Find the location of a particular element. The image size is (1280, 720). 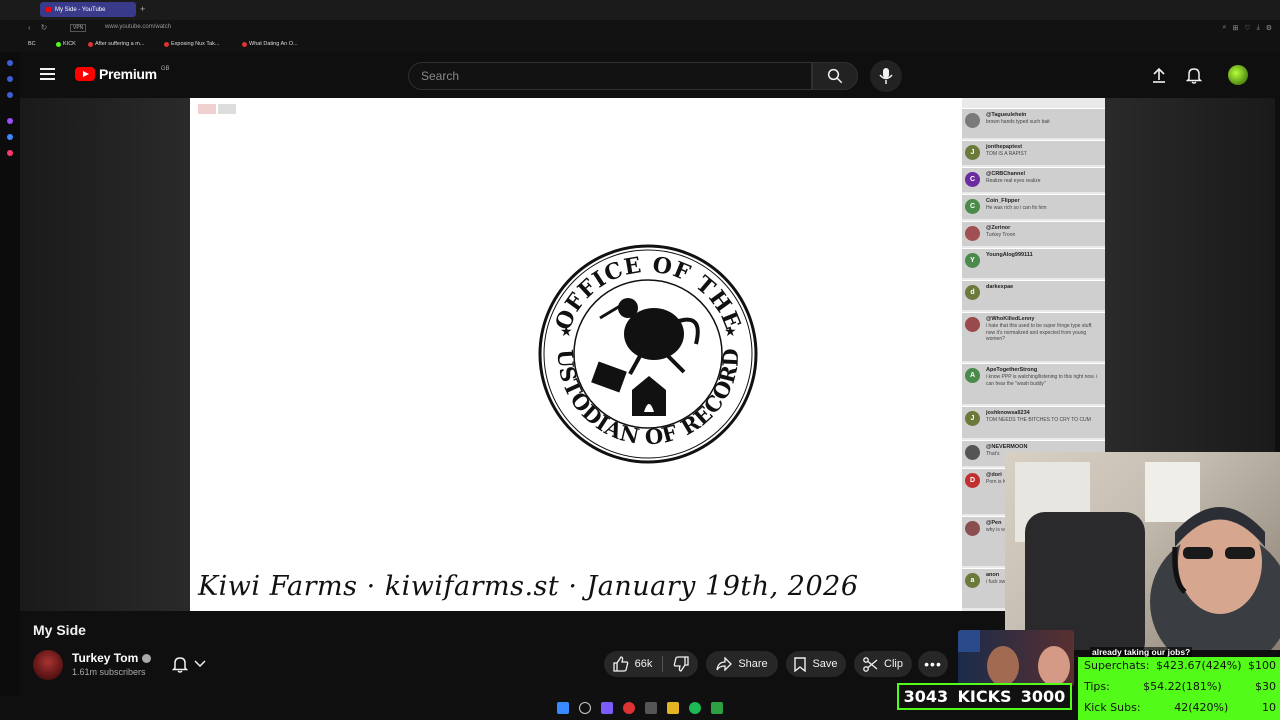

extensions-icon: ⊞ is located at coordinates (1235, 28).